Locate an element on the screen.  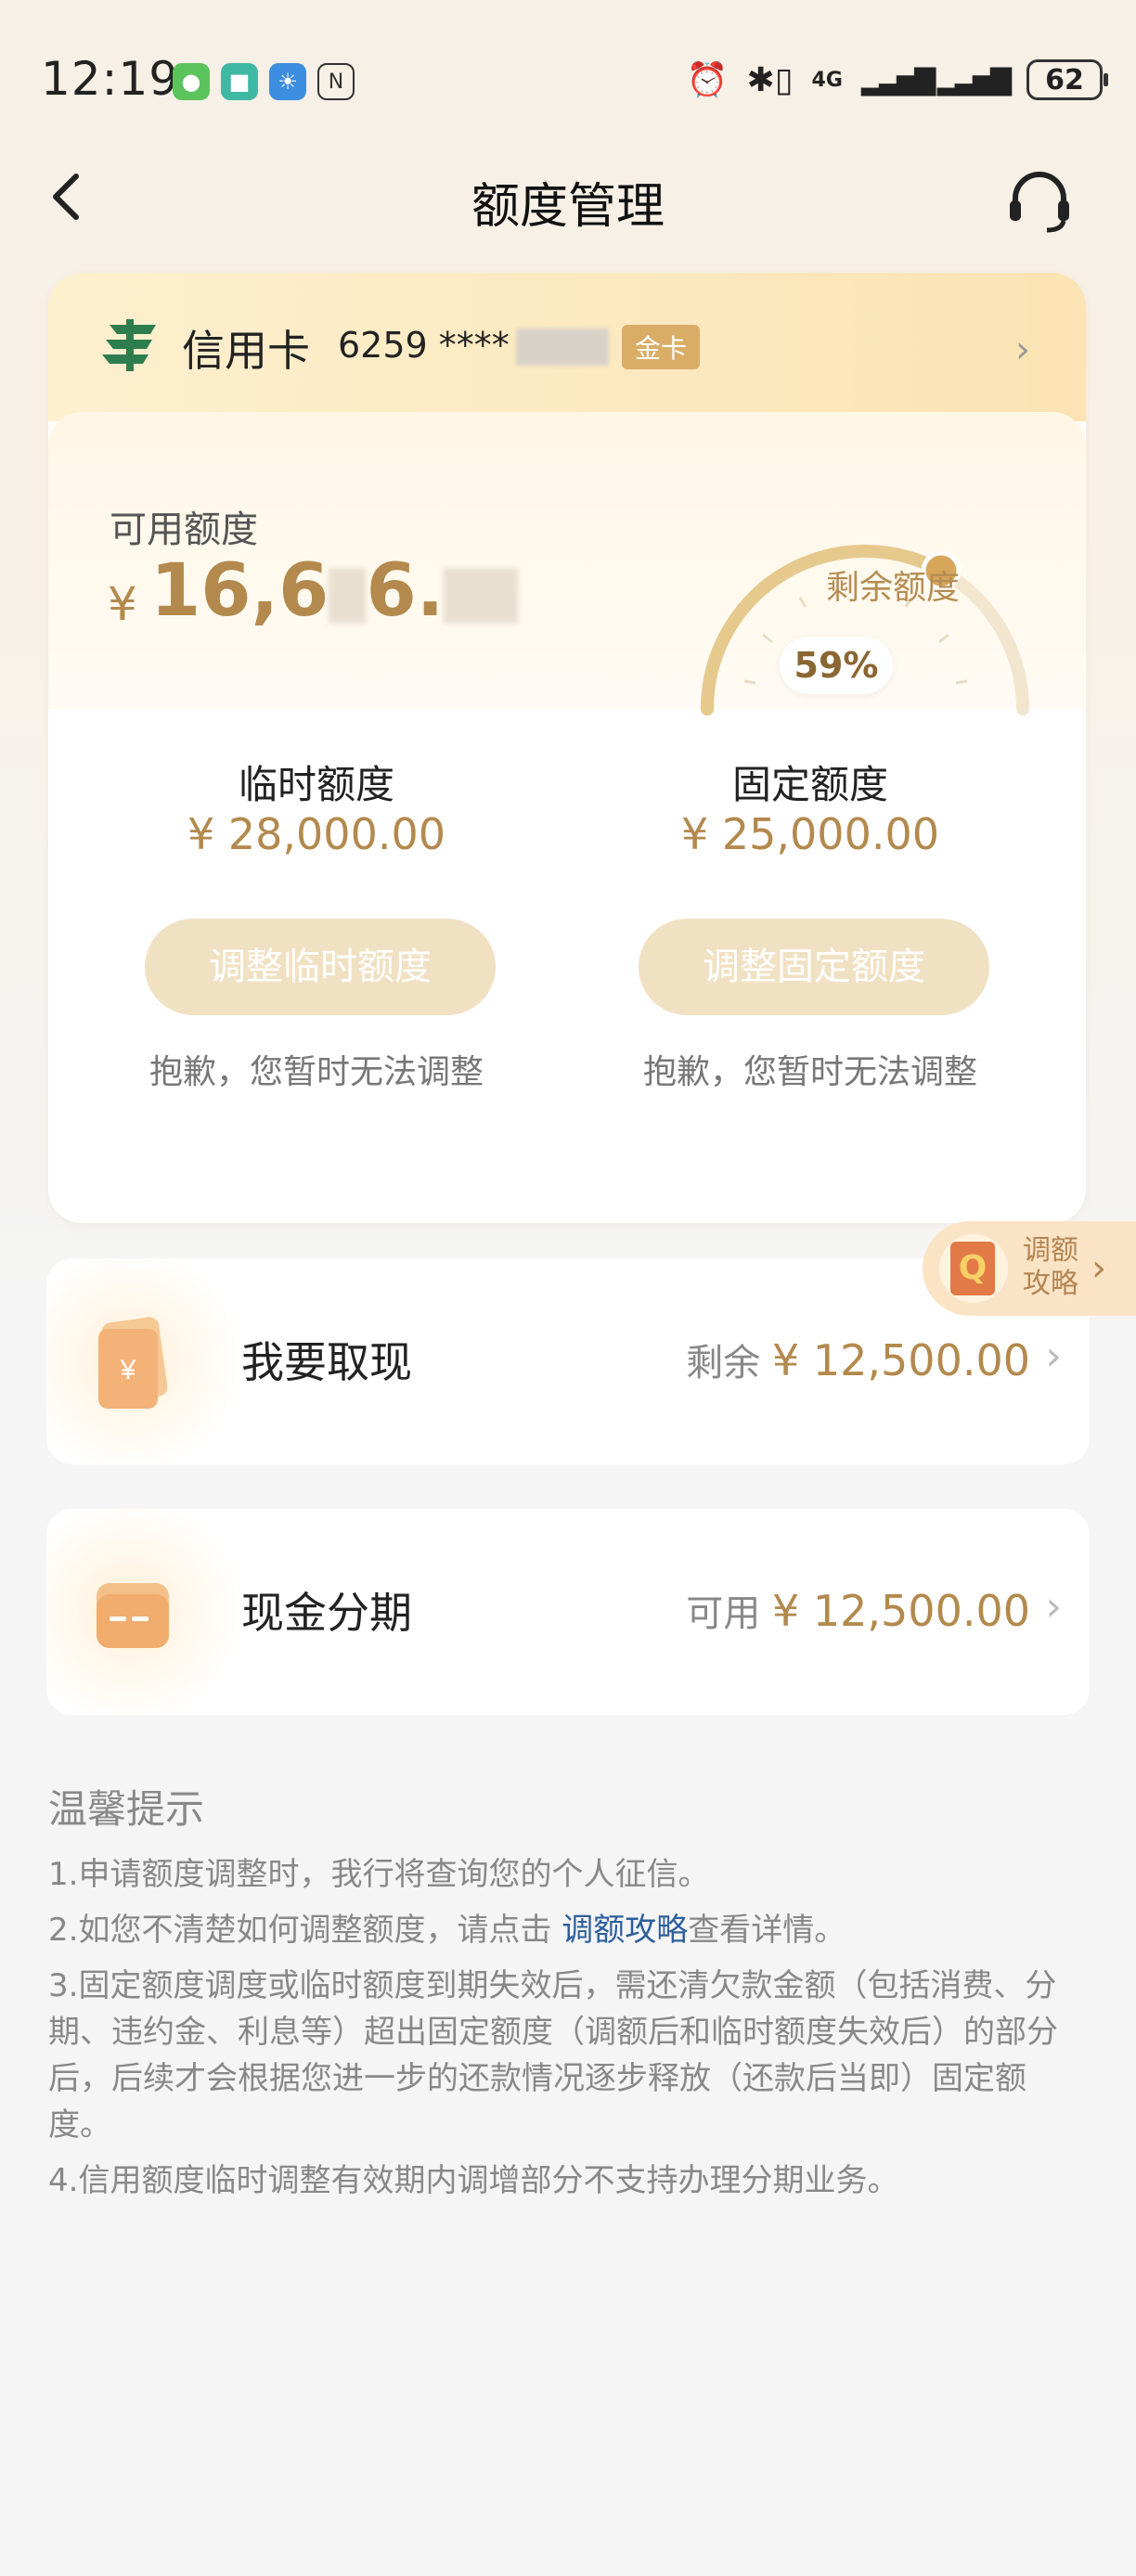
tip-line-1: 调额 is located at coordinates (1050, 1250).